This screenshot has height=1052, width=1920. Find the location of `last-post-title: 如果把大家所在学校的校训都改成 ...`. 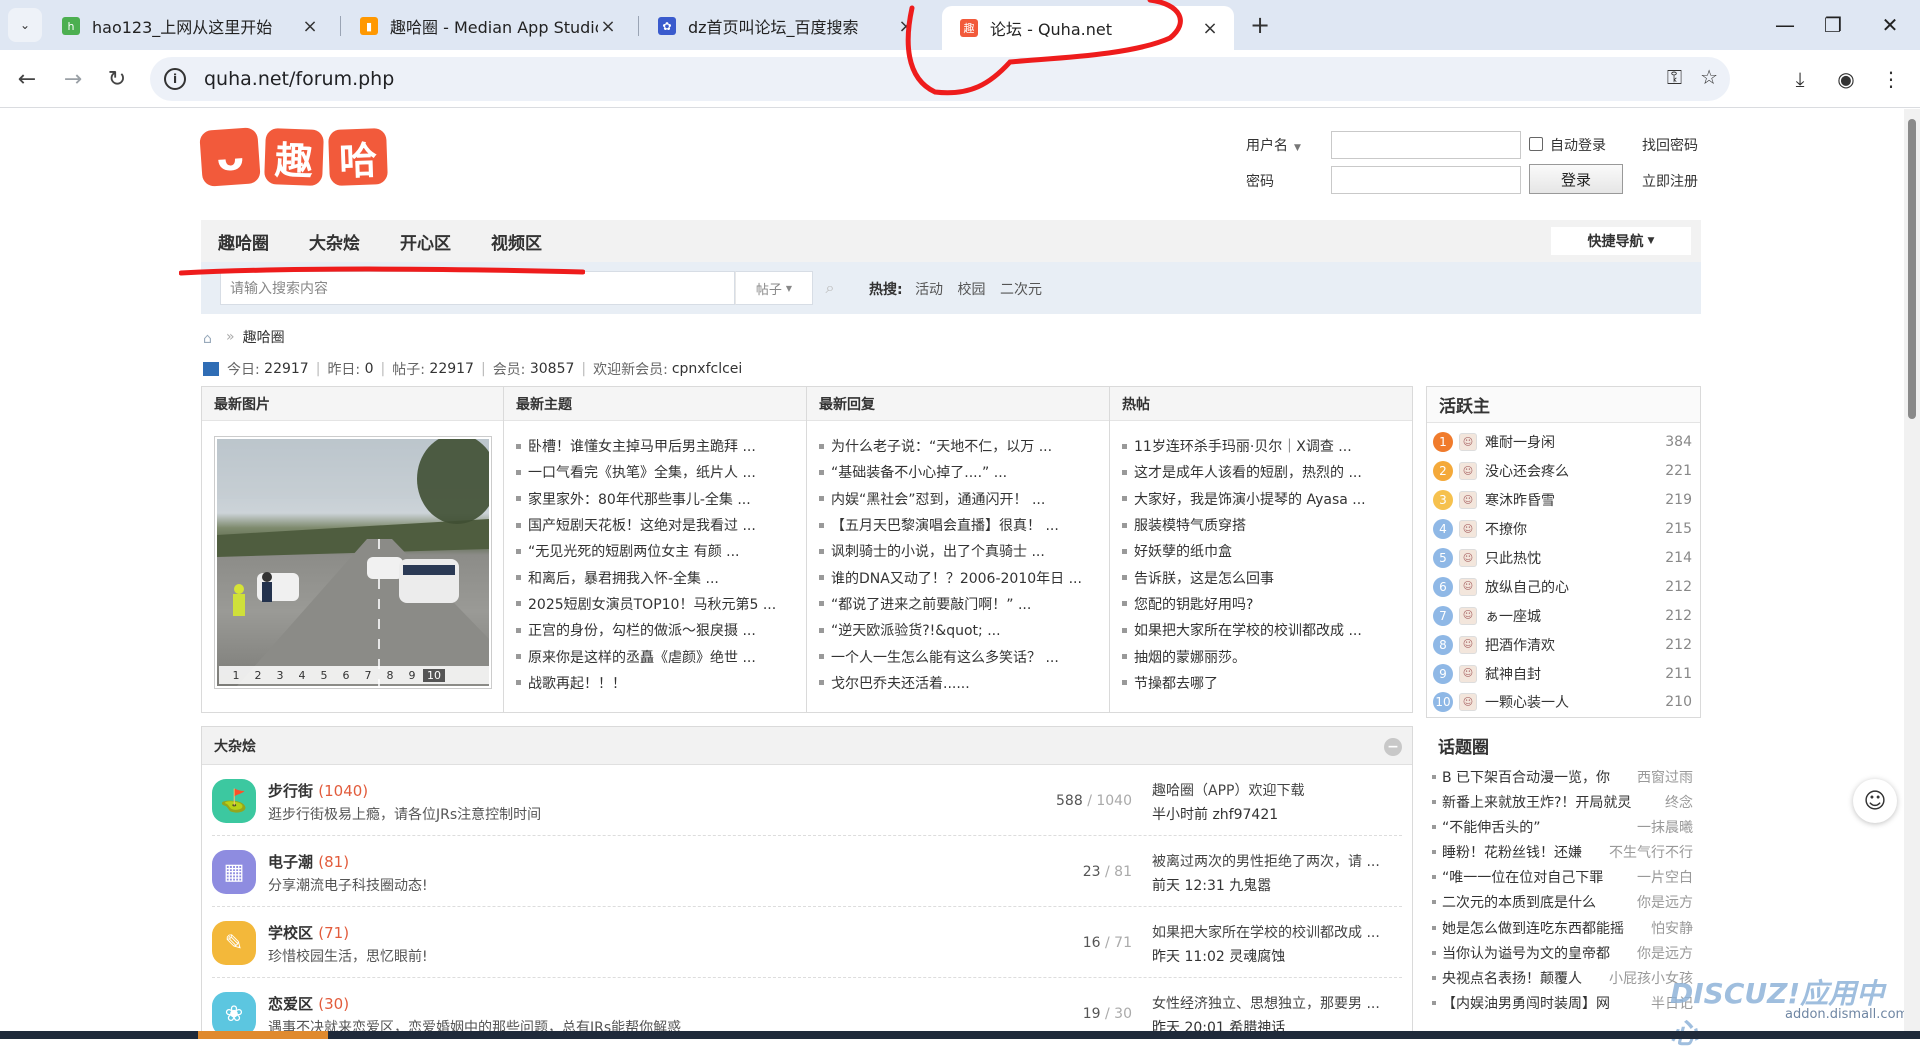

last-post-title: 如果把大家所在学校的校训都改成 ... is located at coordinates (1277, 932).